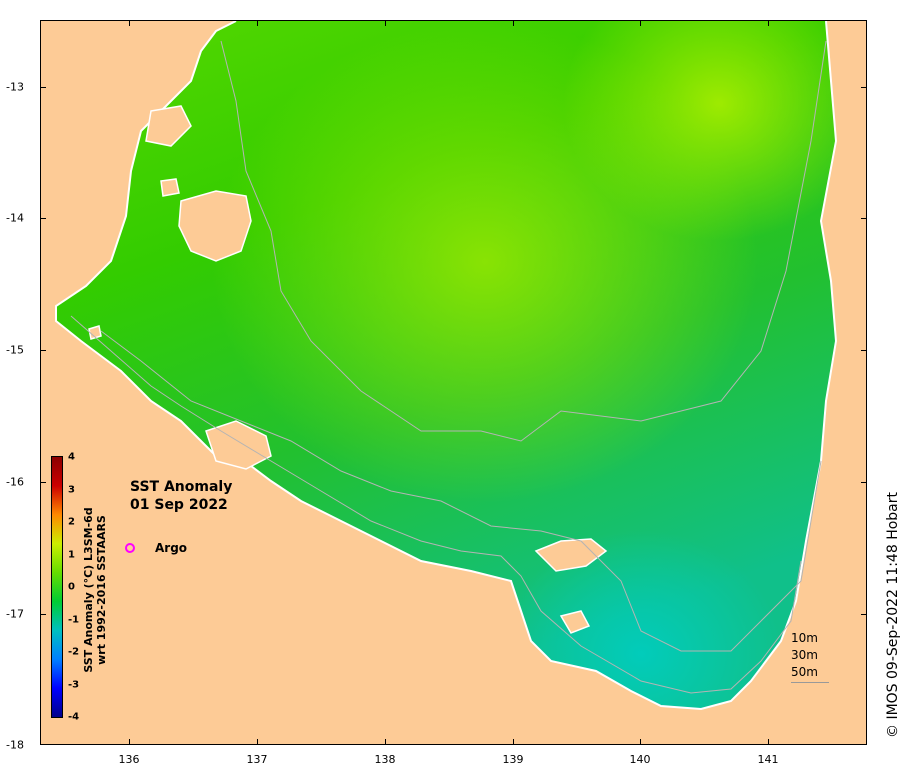 This screenshot has height=780, width=910. What do you see at coordinates (71, 522) in the screenshot?
I see `colorbar-tick-label: 2` at bounding box center [71, 522].